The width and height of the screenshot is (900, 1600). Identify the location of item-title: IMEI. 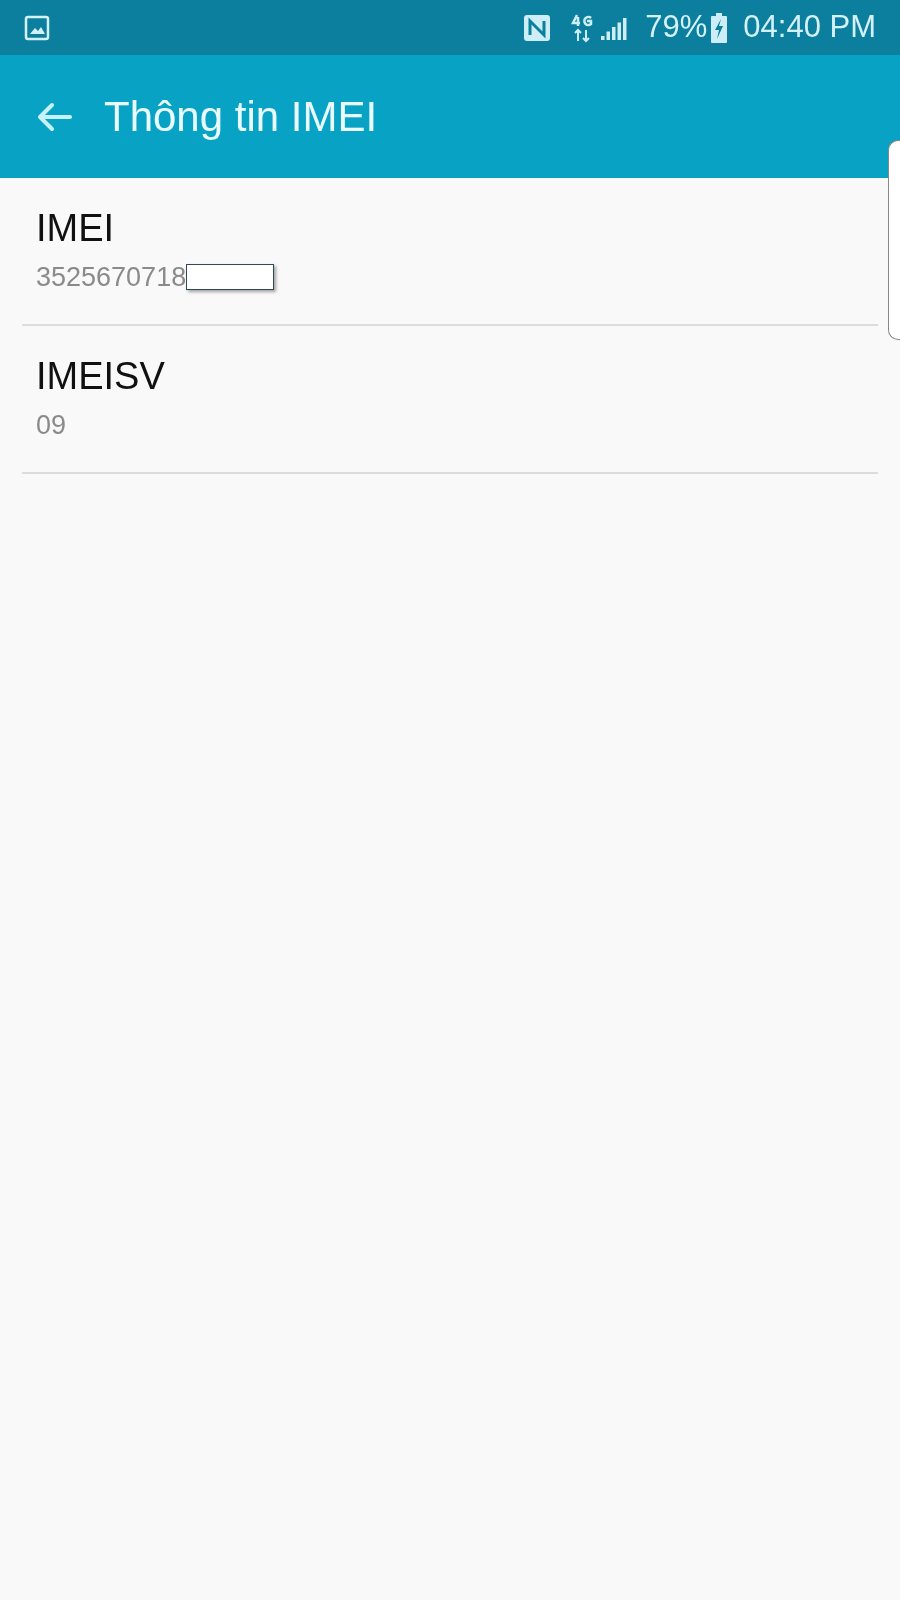
(76, 228).